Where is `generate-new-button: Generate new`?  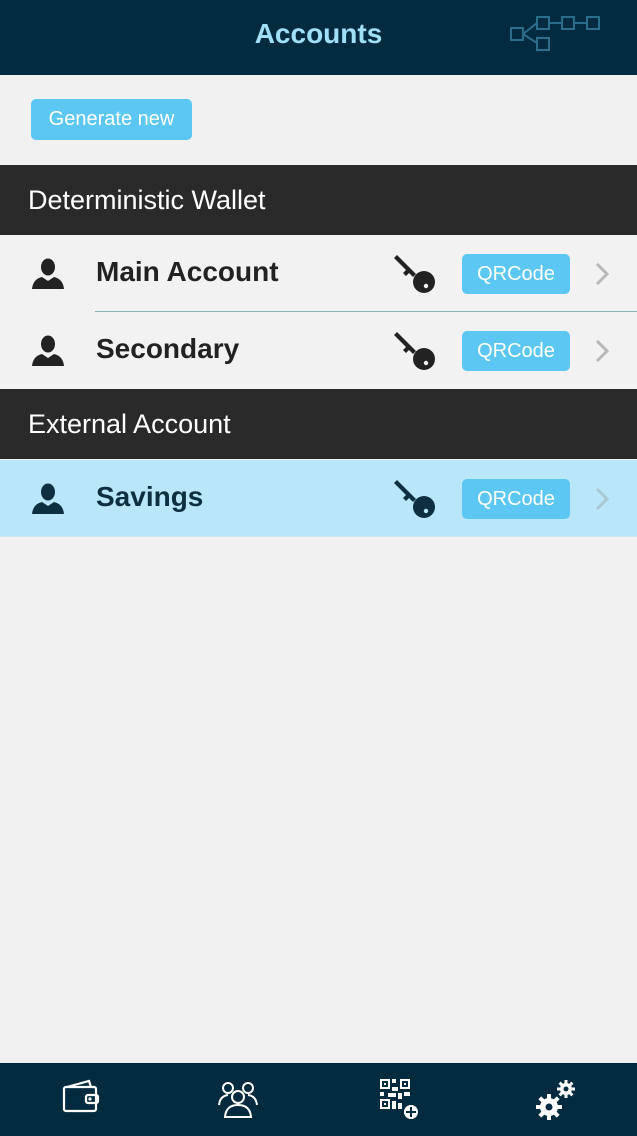
generate-new-button: Generate new is located at coordinates (111, 119).